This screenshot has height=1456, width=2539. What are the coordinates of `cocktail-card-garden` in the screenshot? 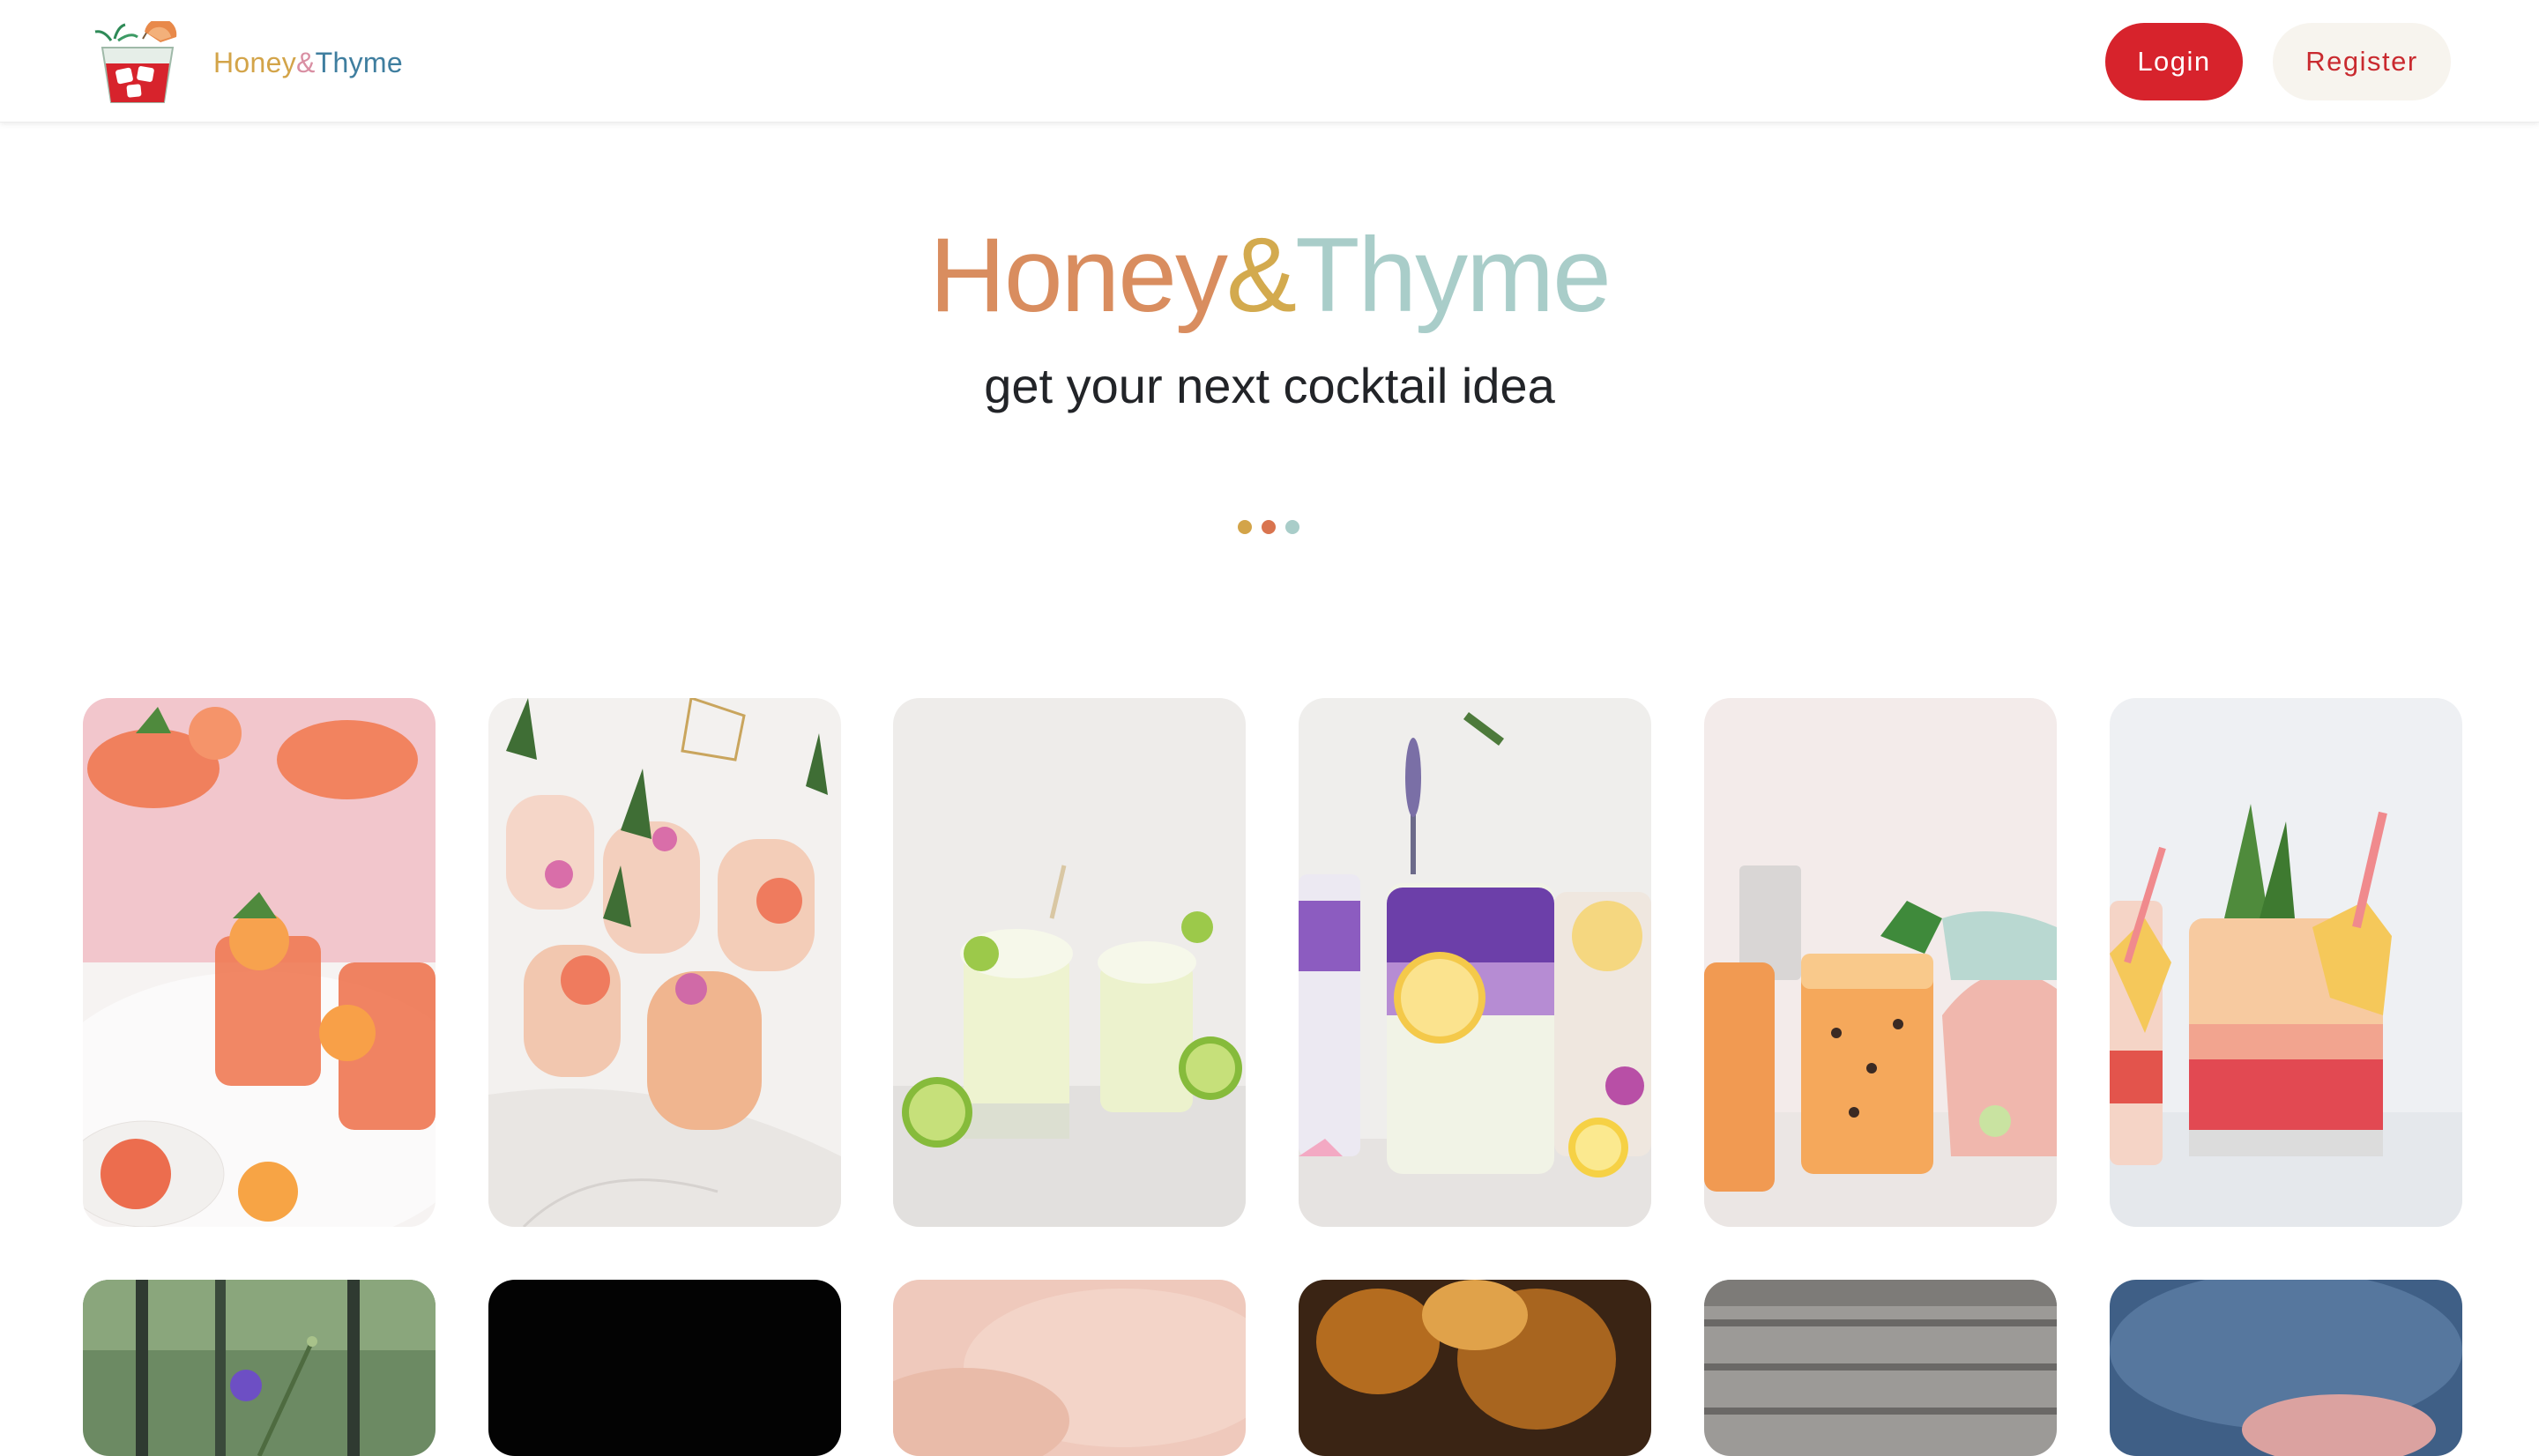 It's located at (259, 1368).